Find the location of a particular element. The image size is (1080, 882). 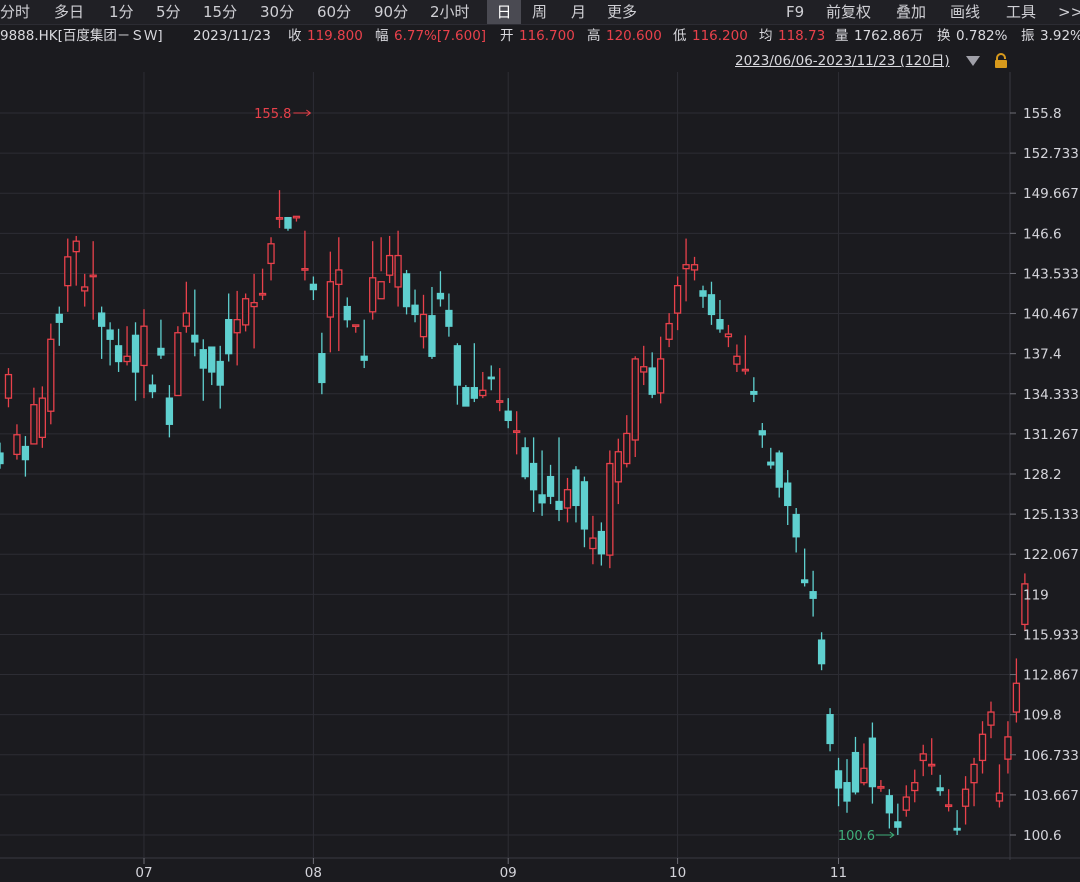

draw-button: 画线 is located at coordinates (968, 12).